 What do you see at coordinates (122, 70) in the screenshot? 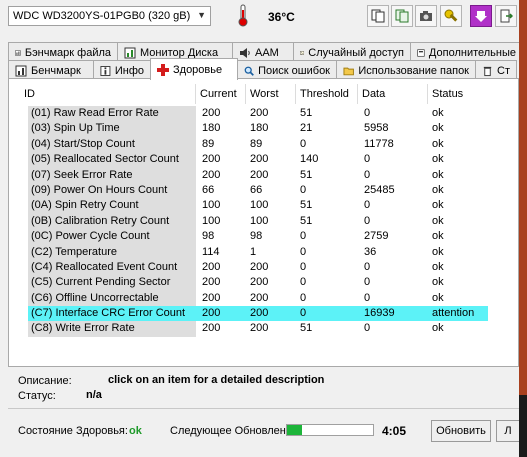
I see `tab-info: Инфо` at bounding box center [122, 70].